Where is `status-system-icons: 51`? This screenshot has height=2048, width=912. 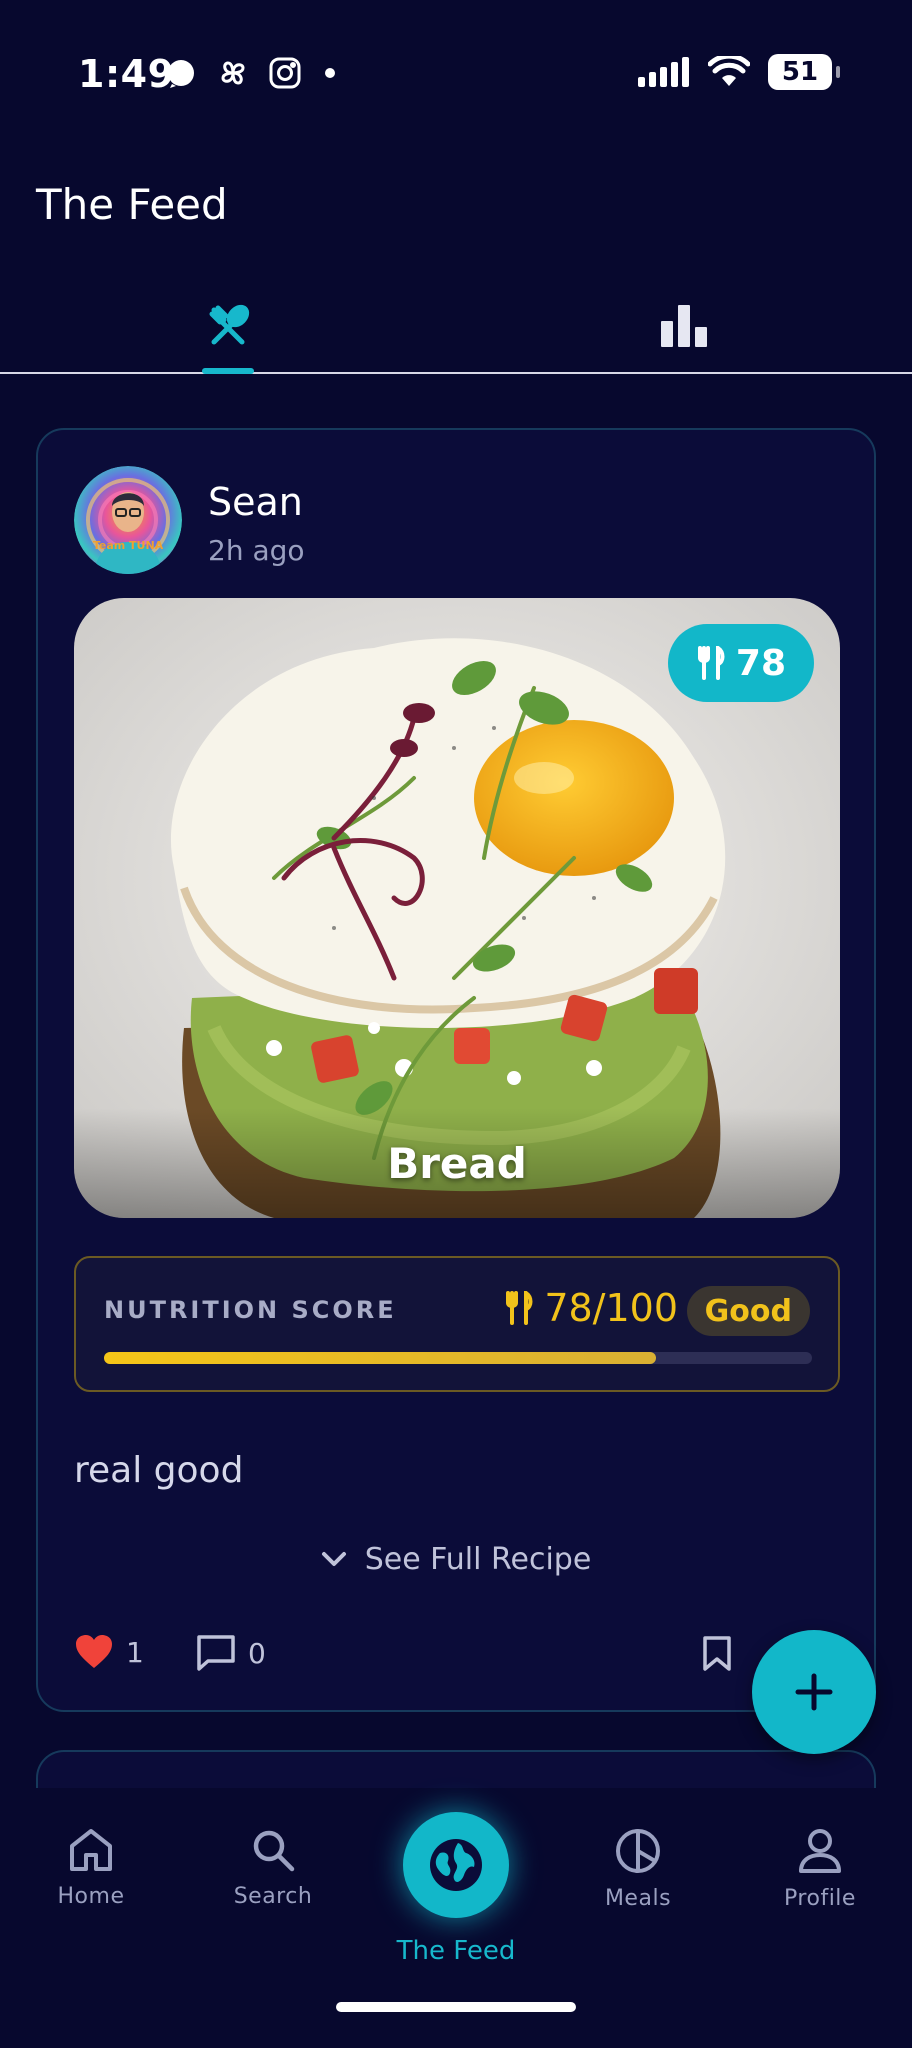 status-system-icons: 51 is located at coordinates (739, 72).